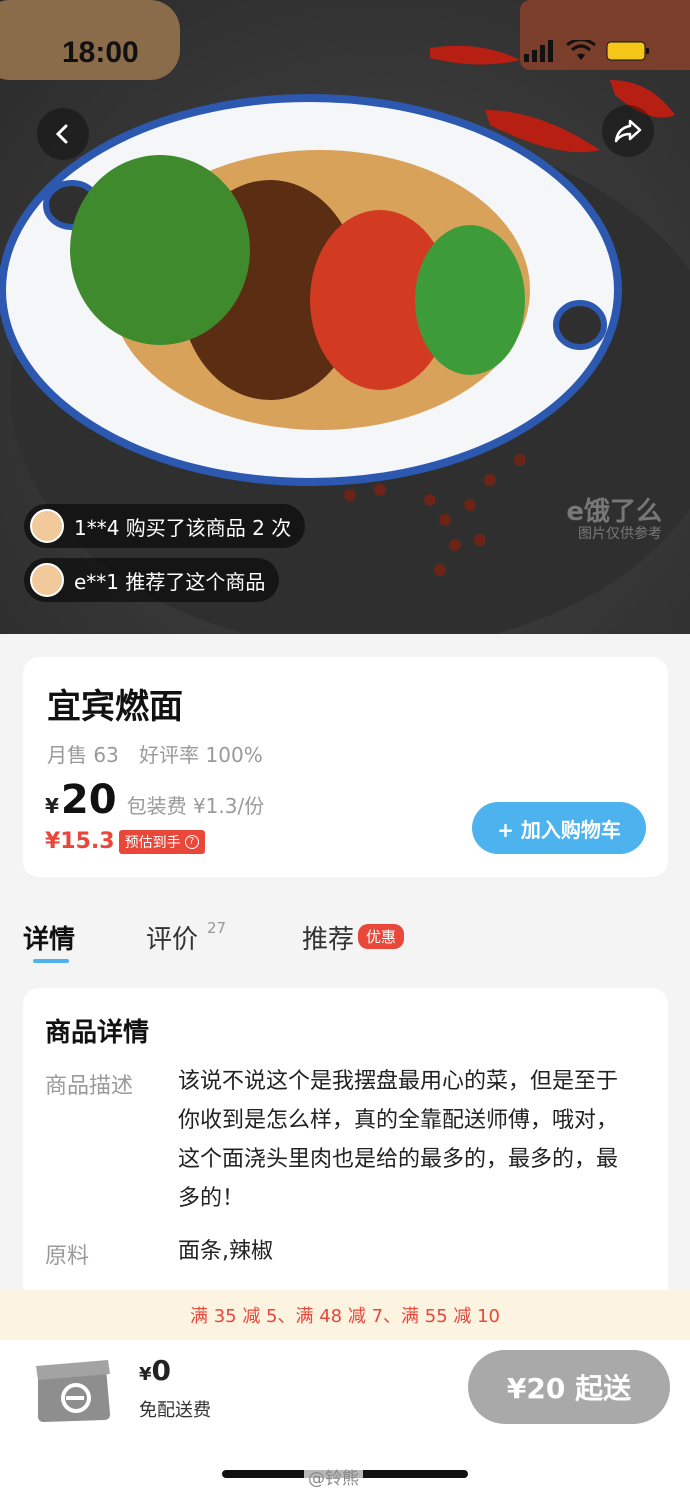 The width and height of the screenshot is (690, 1494). I want to click on reviews-count: 27, so click(217, 928).